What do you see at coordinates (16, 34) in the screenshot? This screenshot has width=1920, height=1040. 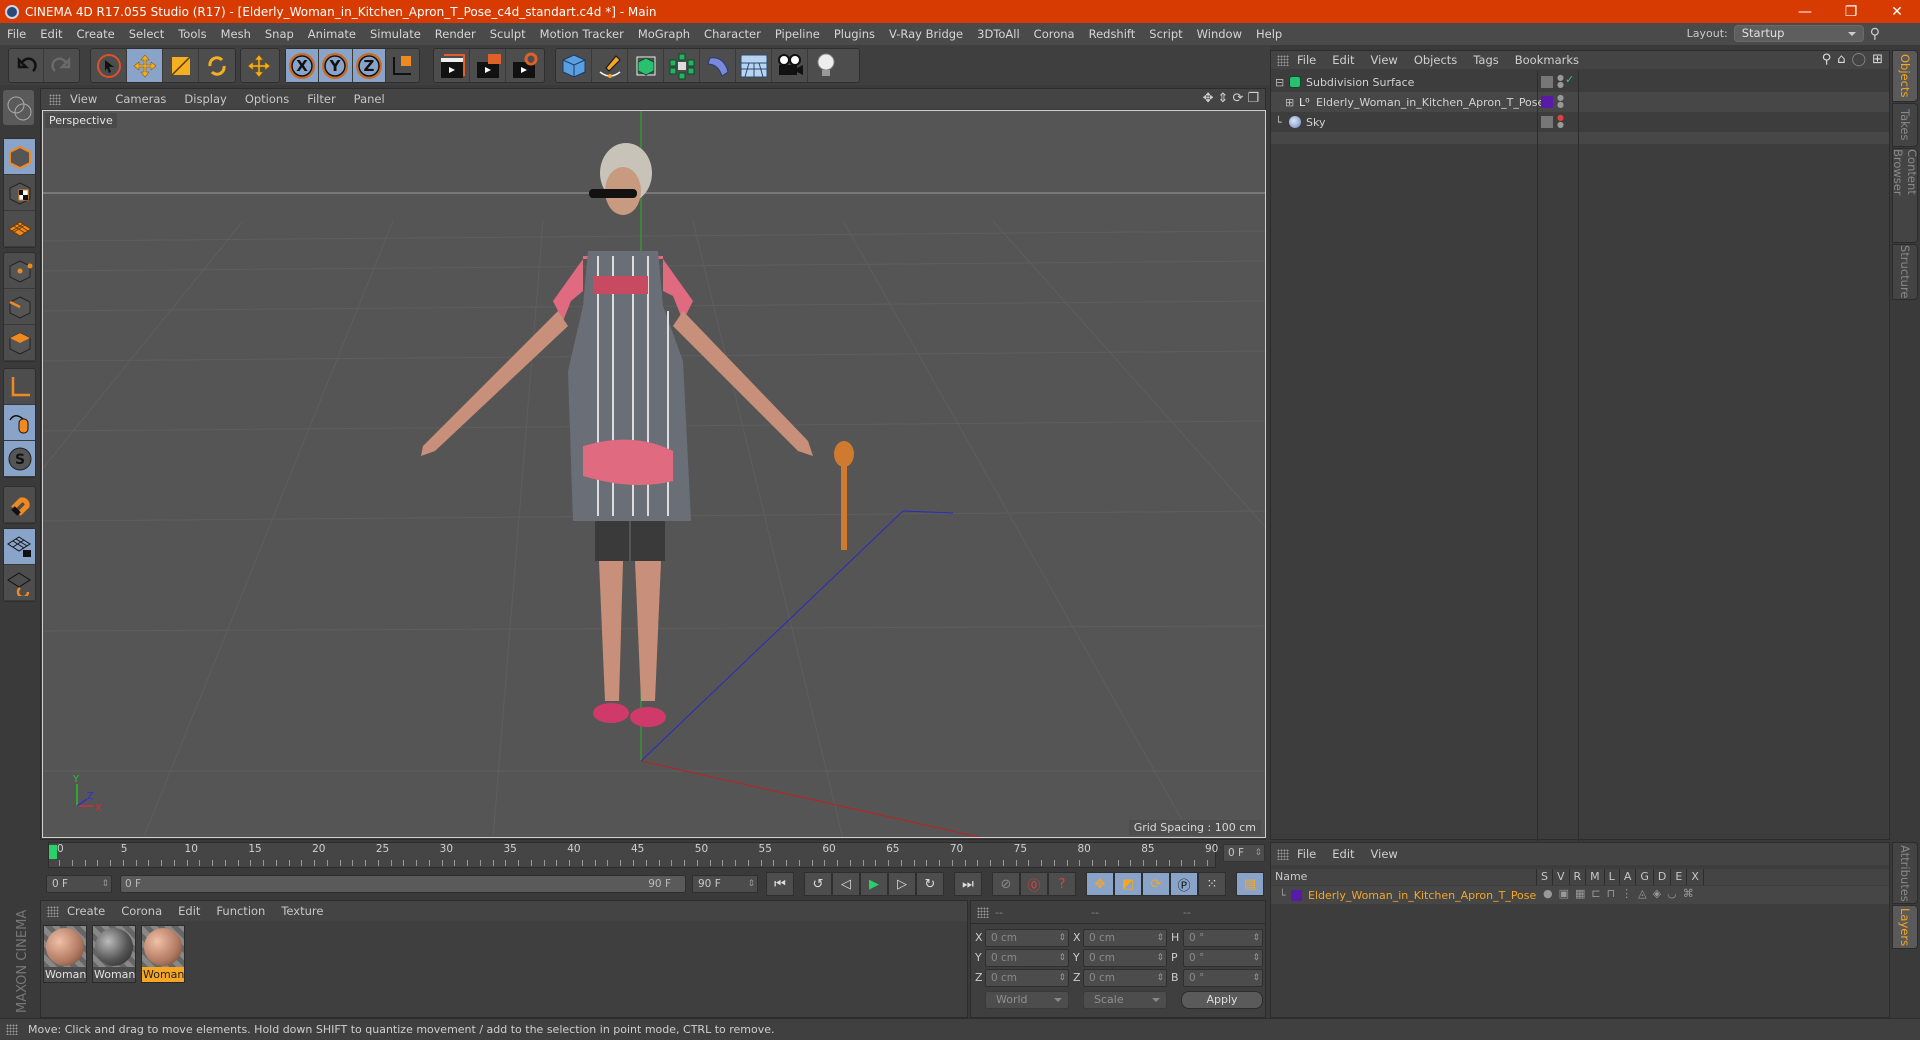 I see `menu-file: File` at bounding box center [16, 34].